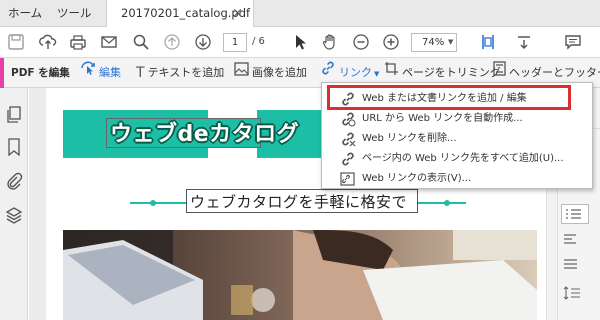 The image size is (600, 320). I want to click on email-icon, so click(109, 42).